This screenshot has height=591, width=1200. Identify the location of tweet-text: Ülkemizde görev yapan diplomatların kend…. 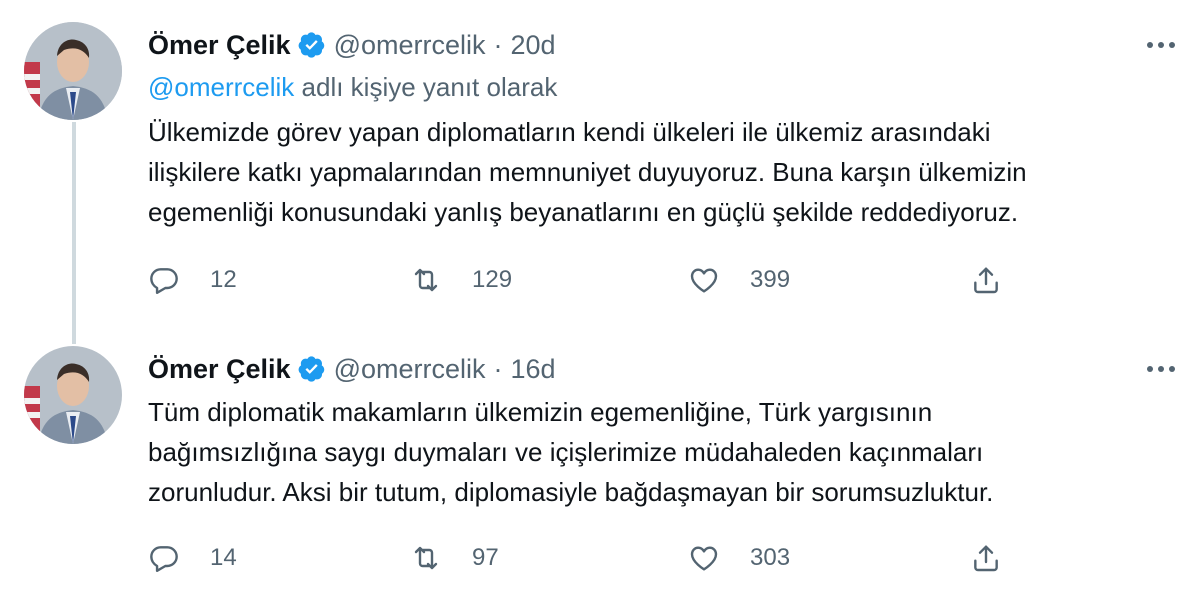
(587, 172).